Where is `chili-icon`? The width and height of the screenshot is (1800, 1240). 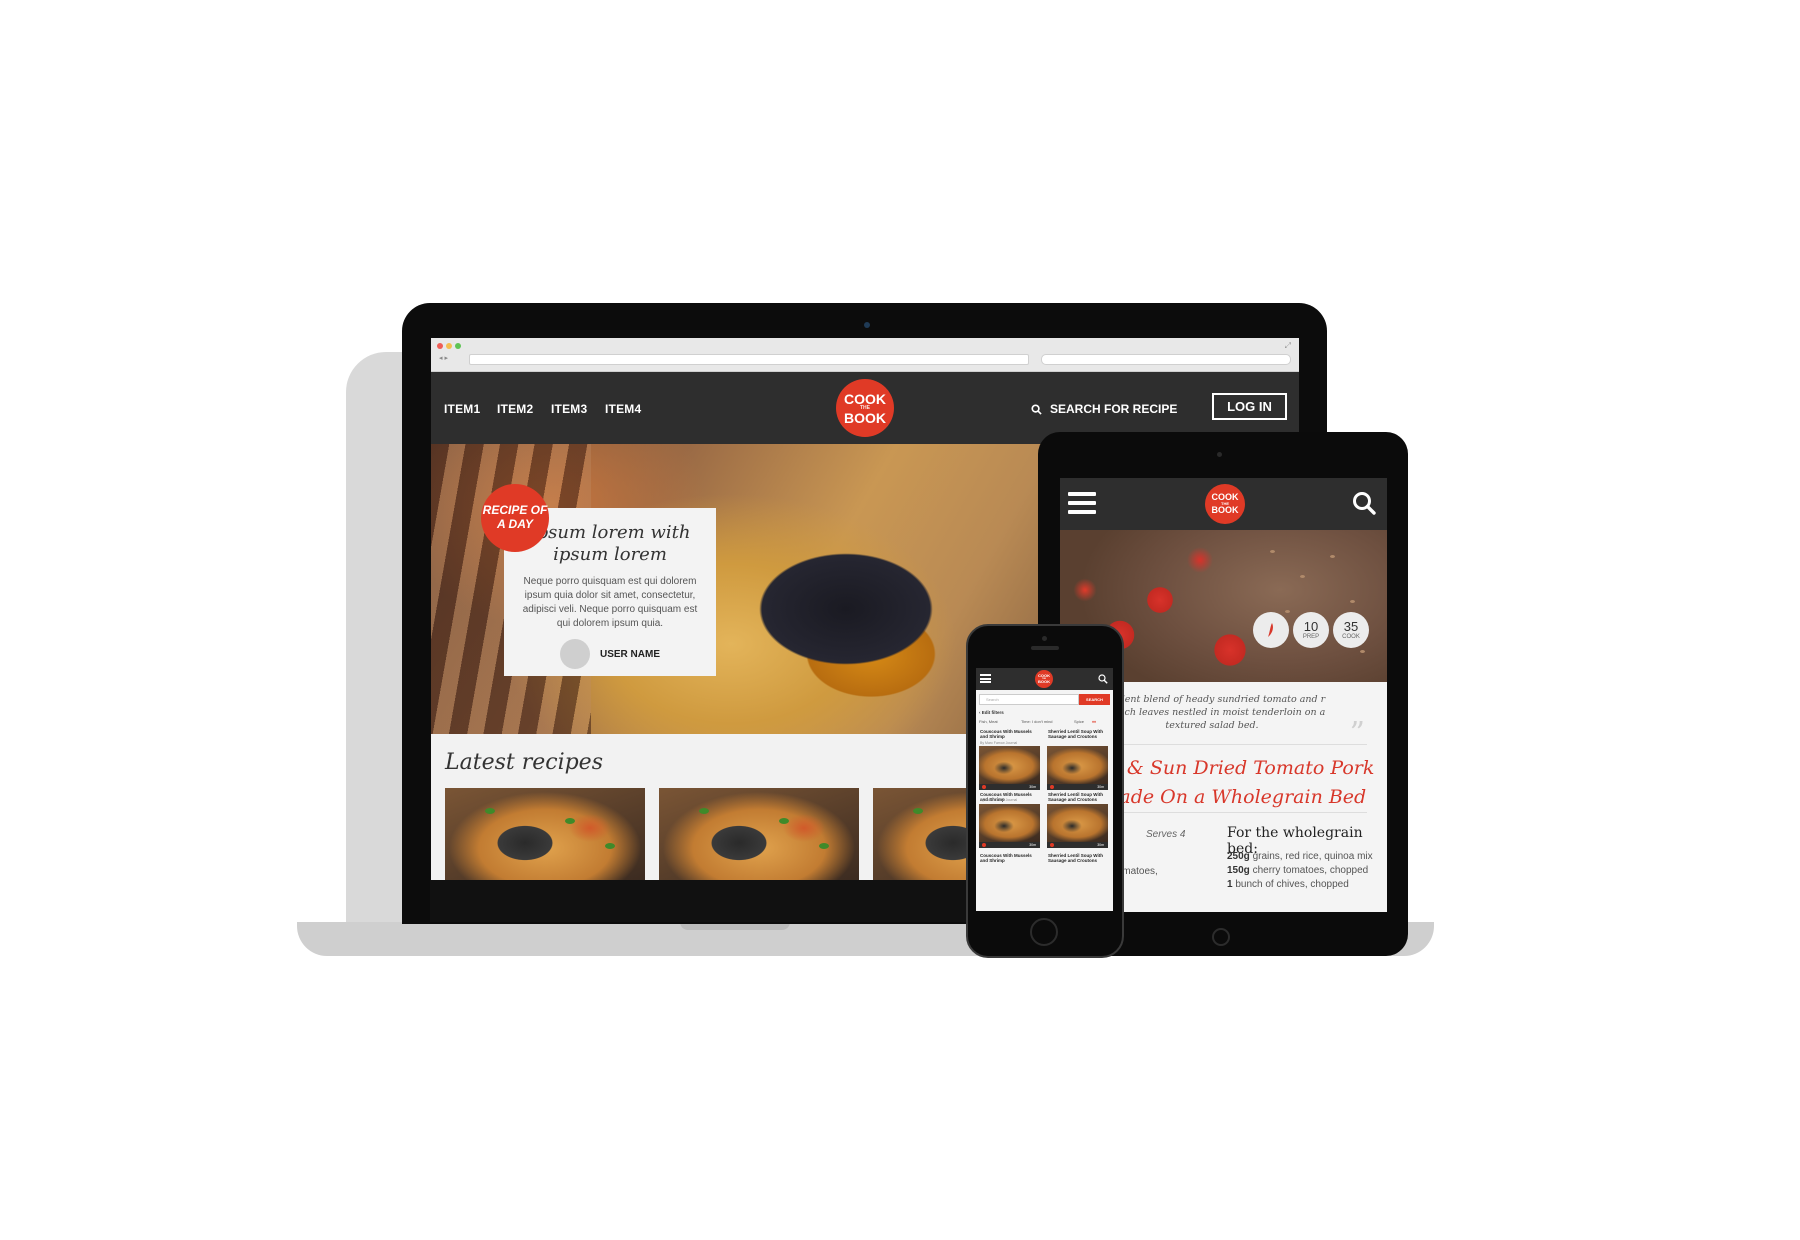
chili-icon is located at coordinates (1270, 630).